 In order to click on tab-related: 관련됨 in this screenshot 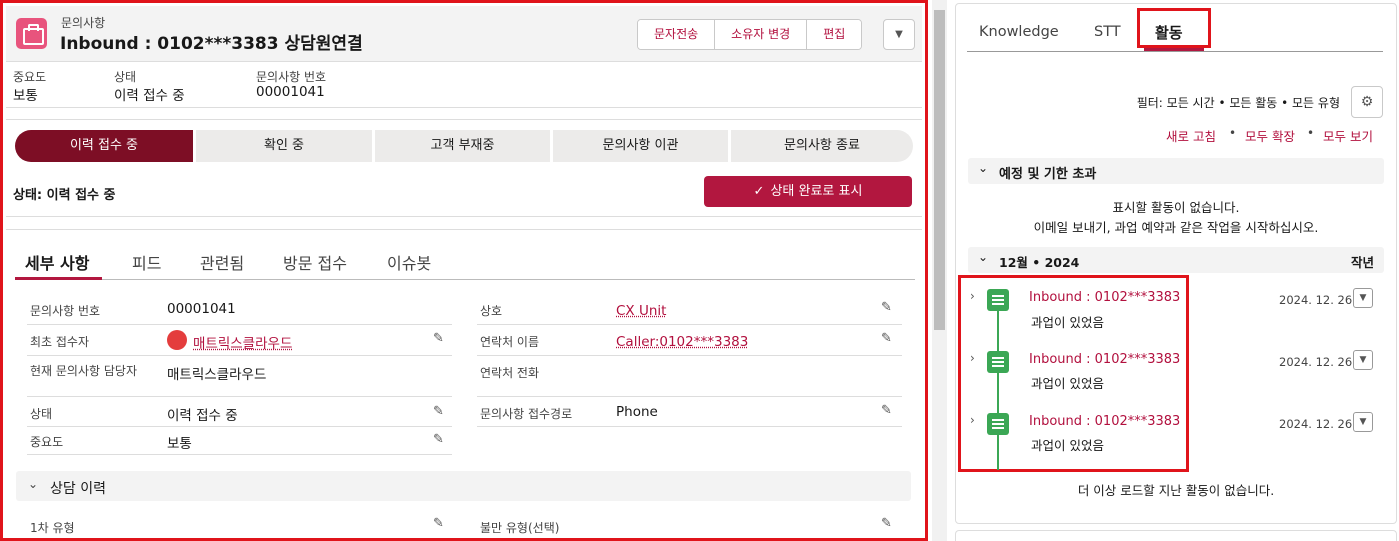, I will do `click(222, 262)`.